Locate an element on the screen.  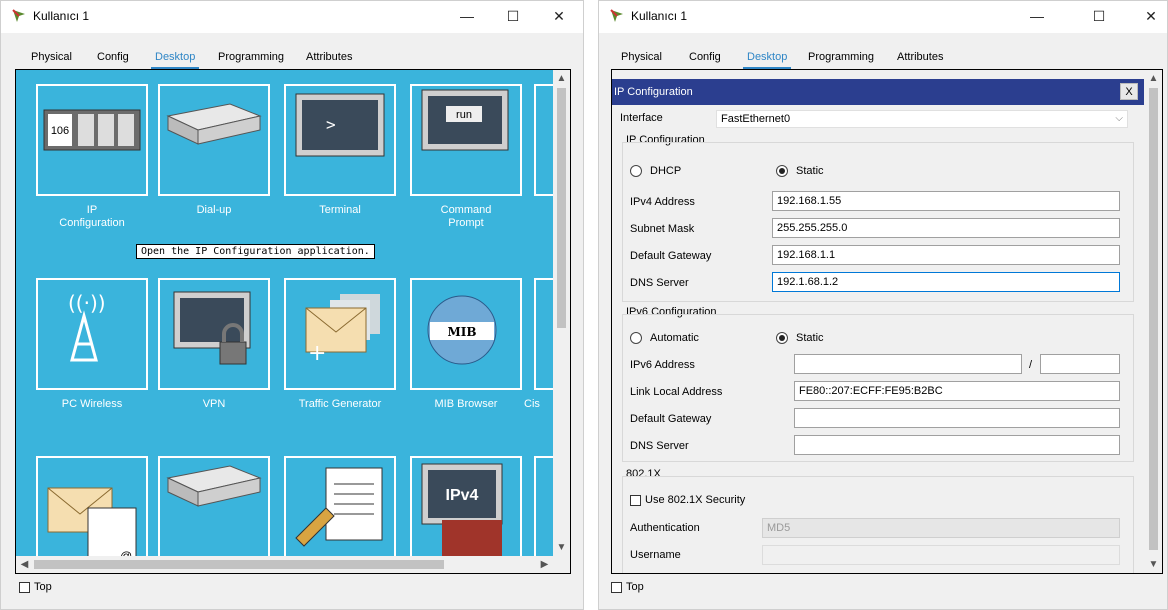
static-label: Static is located at coordinates (810, 171).